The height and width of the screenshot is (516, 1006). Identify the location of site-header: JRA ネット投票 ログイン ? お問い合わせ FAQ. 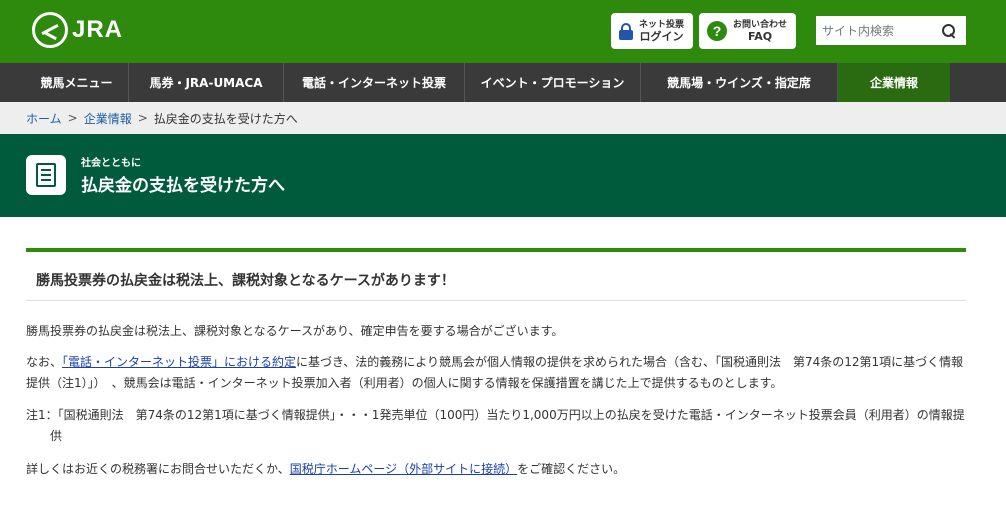
(503, 31).